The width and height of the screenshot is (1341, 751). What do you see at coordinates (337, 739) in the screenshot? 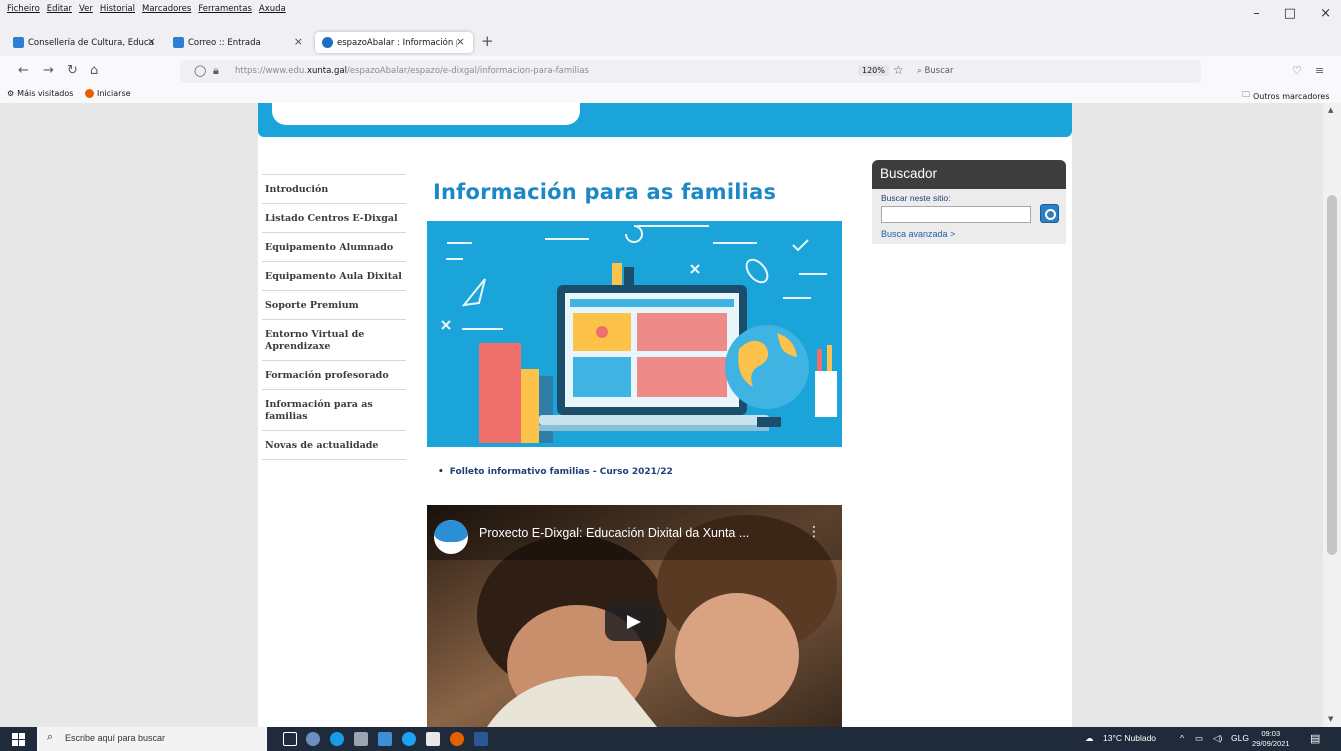
I see `edge-icon` at bounding box center [337, 739].